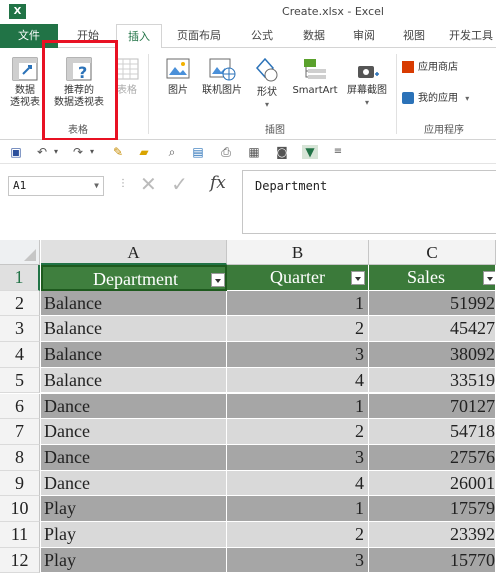 Image resolution: width=496 pixels, height=573 pixels. What do you see at coordinates (408, 67) in the screenshot?
I see `store-bag-icon` at bounding box center [408, 67].